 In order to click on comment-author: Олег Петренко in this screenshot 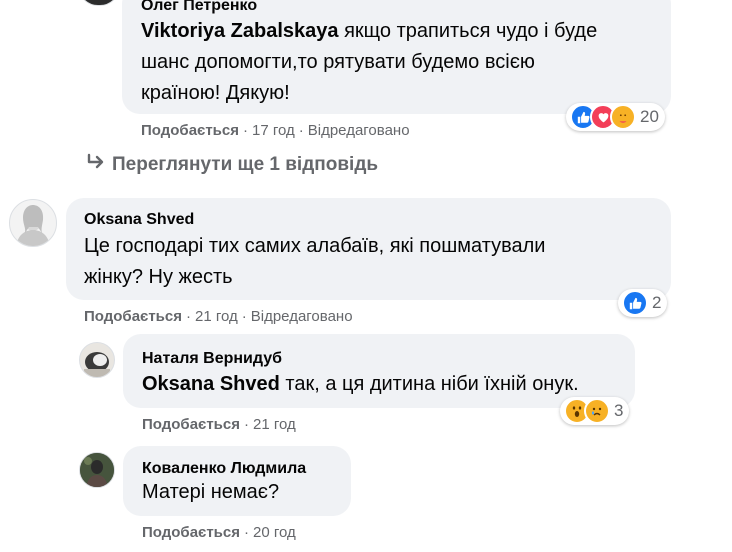, I will do `click(199, 7)`.